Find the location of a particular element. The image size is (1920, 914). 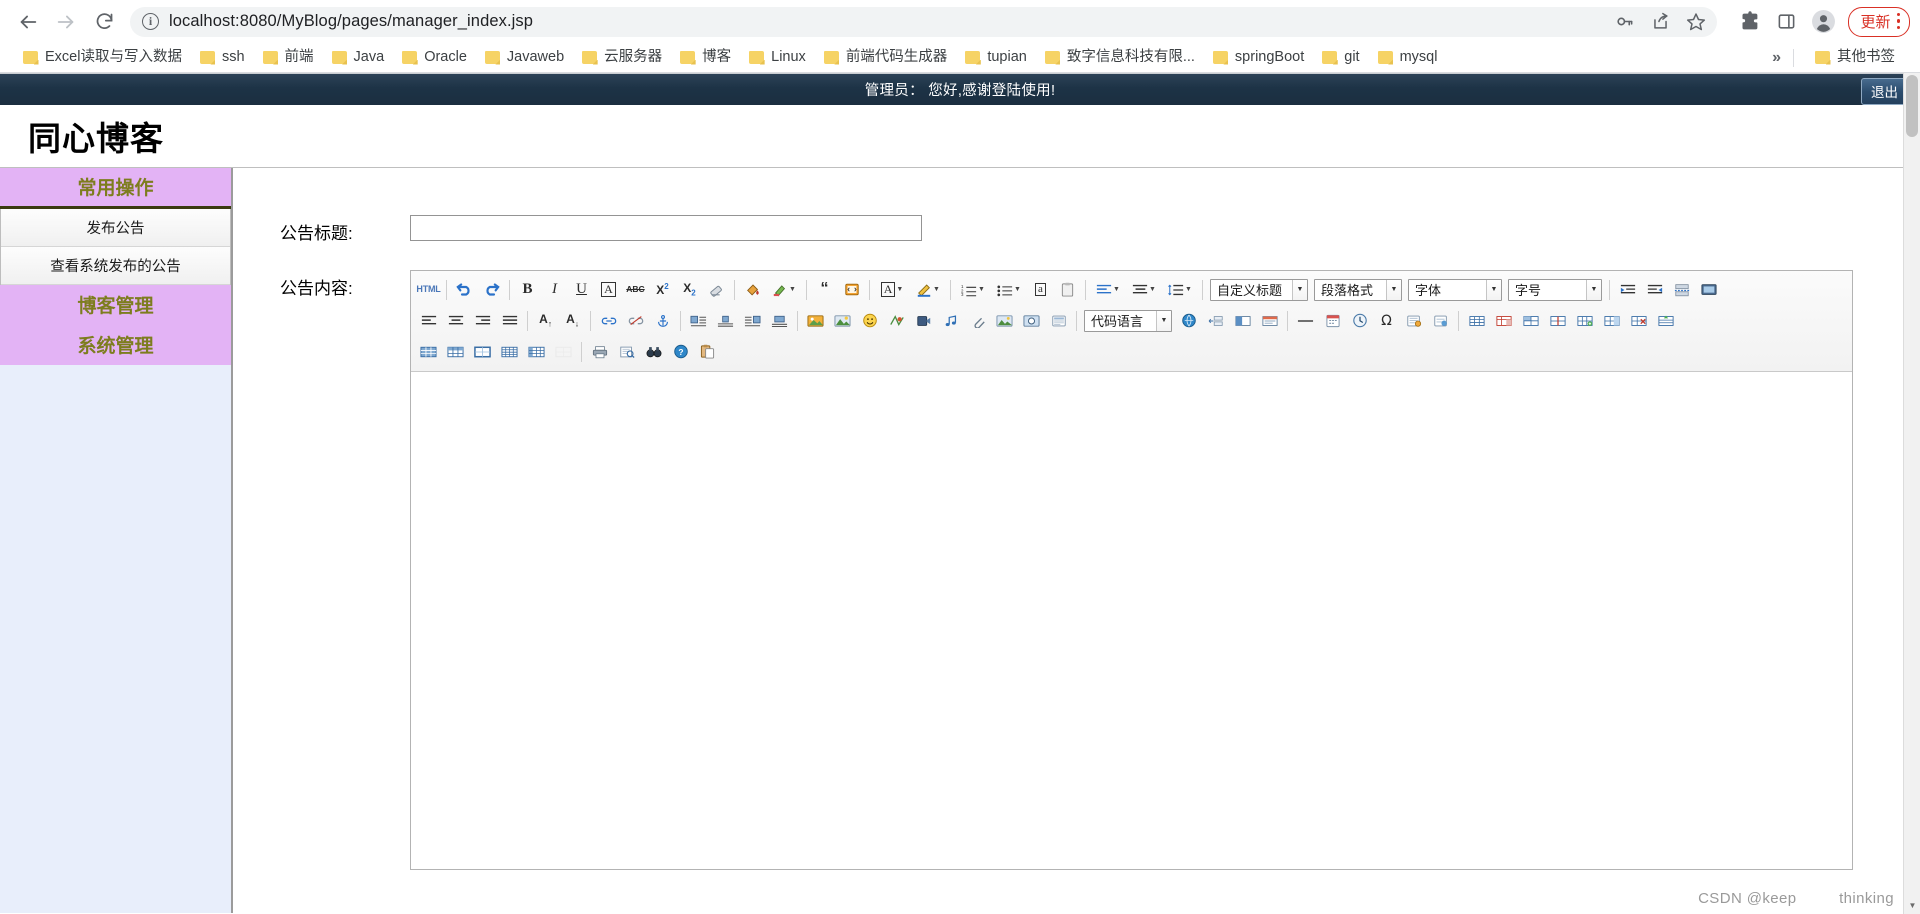

indent-left-button is located at coordinates (1654, 289).